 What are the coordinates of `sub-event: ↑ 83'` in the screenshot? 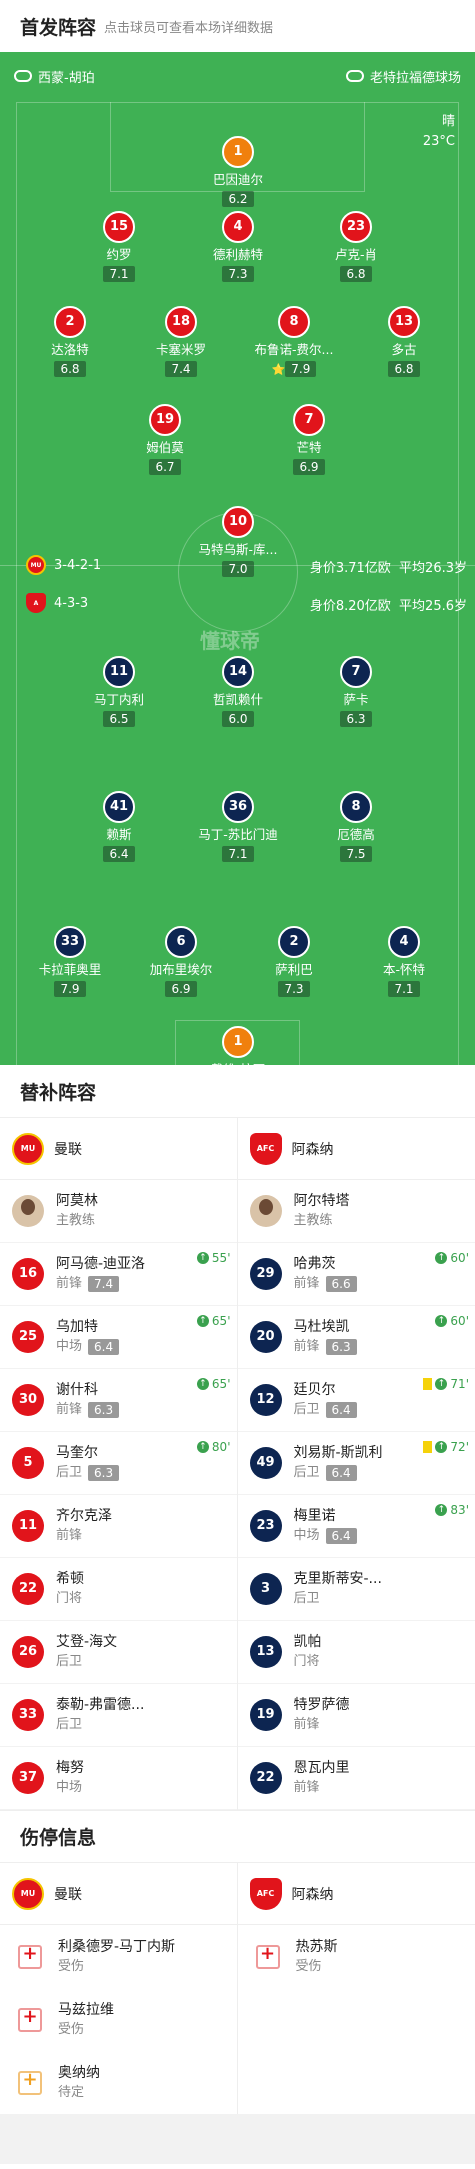 It's located at (452, 1510).